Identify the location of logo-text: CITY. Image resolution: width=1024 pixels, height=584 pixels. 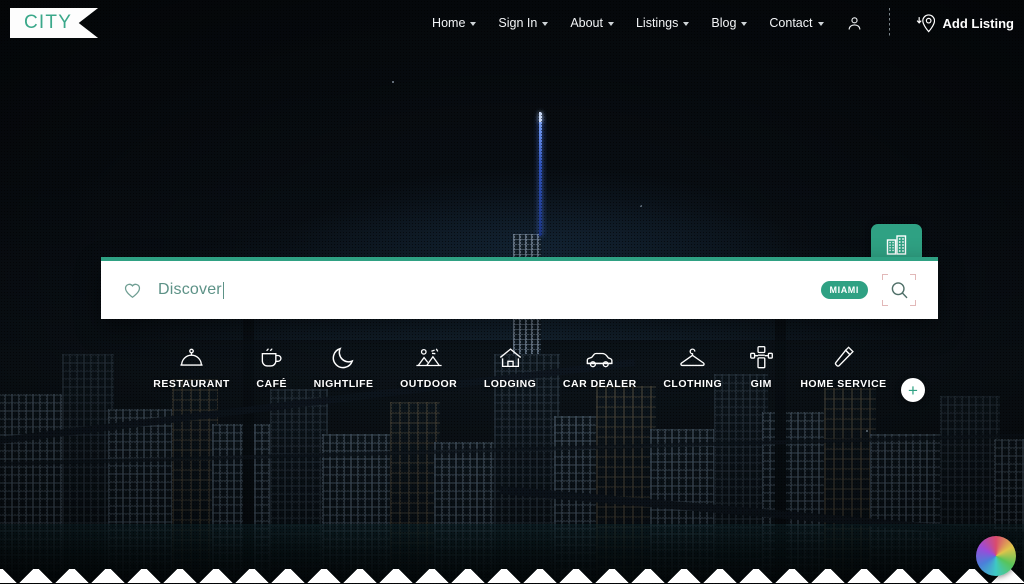
(48, 22).